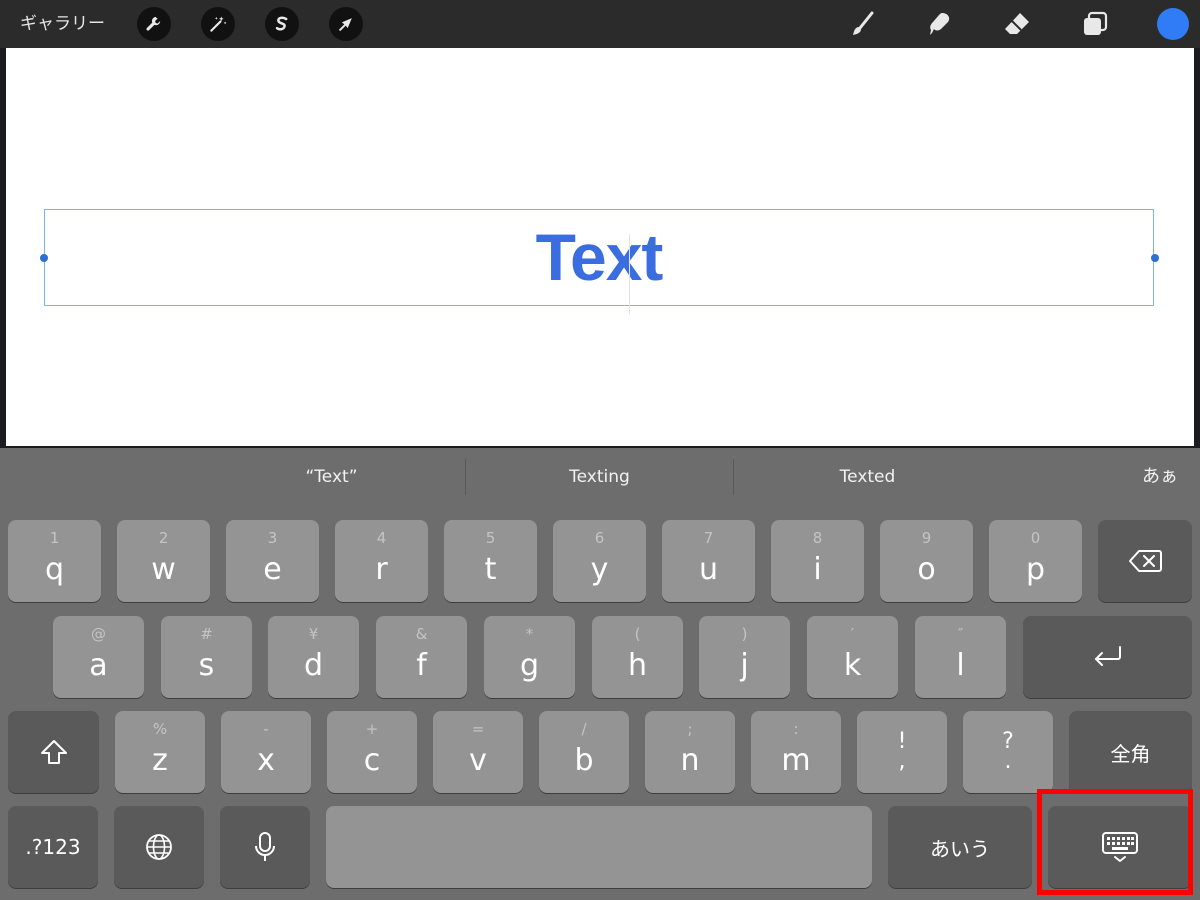 Image resolution: width=1200 pixels, height=900 pixels. Describe the element at coordinates (796, 729) in the screenshot. I see `key-hint: :` at that location.